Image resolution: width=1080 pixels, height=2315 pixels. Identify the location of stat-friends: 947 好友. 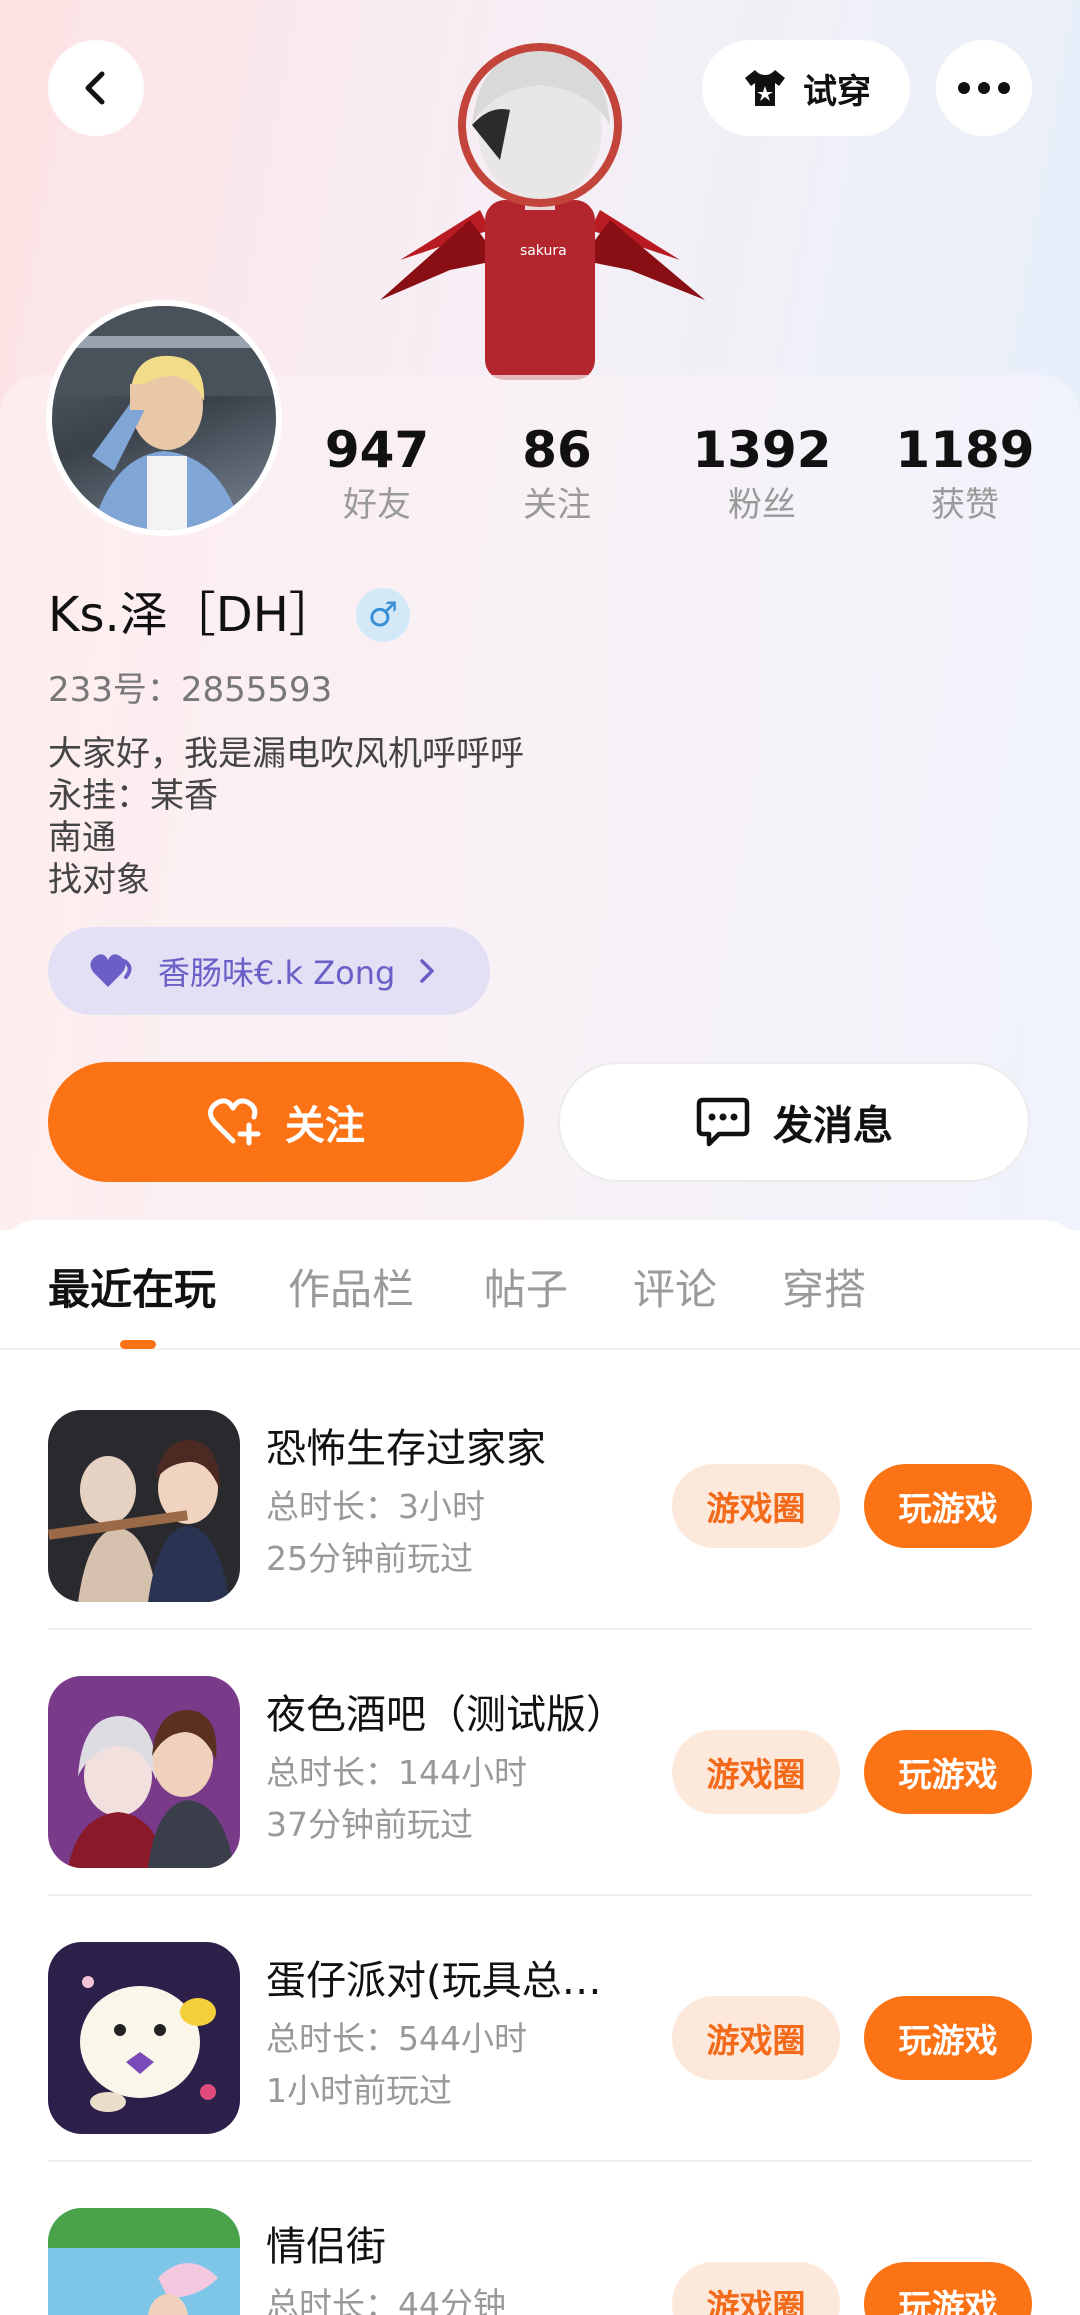
(377, 475).